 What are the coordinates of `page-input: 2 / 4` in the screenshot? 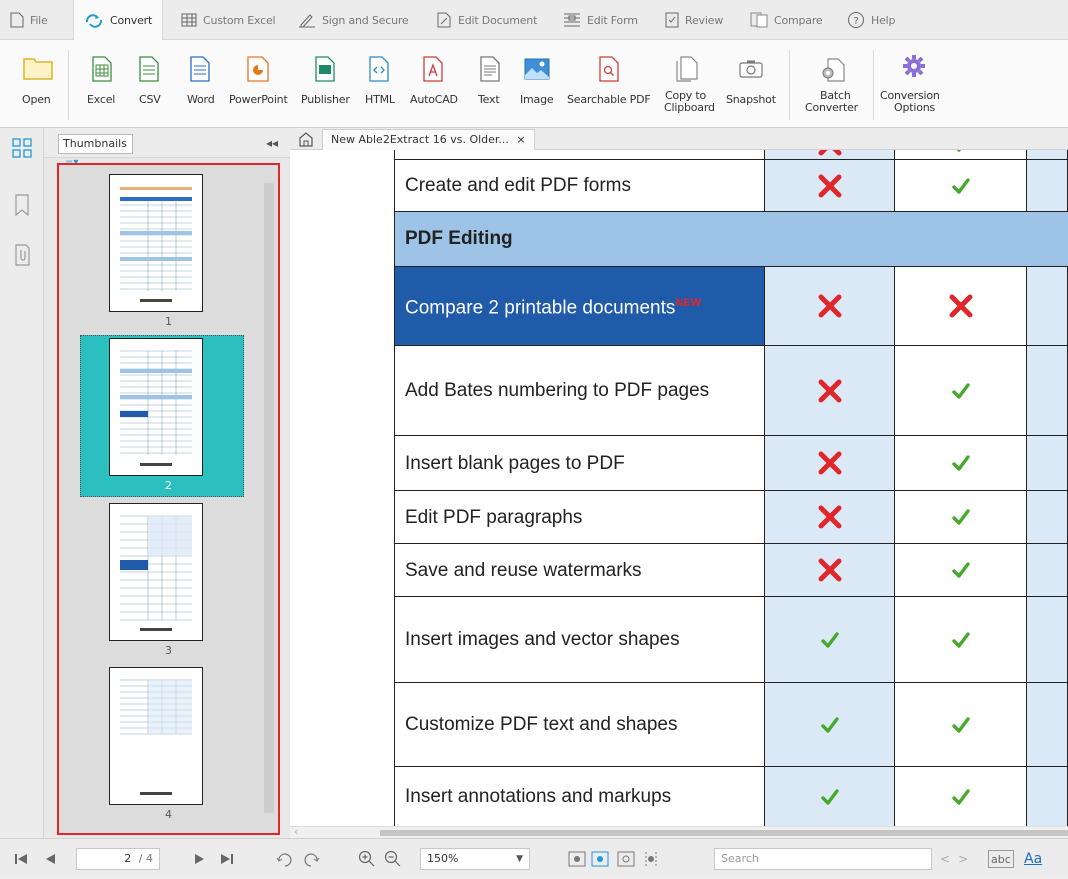 It's located at (118, 859).